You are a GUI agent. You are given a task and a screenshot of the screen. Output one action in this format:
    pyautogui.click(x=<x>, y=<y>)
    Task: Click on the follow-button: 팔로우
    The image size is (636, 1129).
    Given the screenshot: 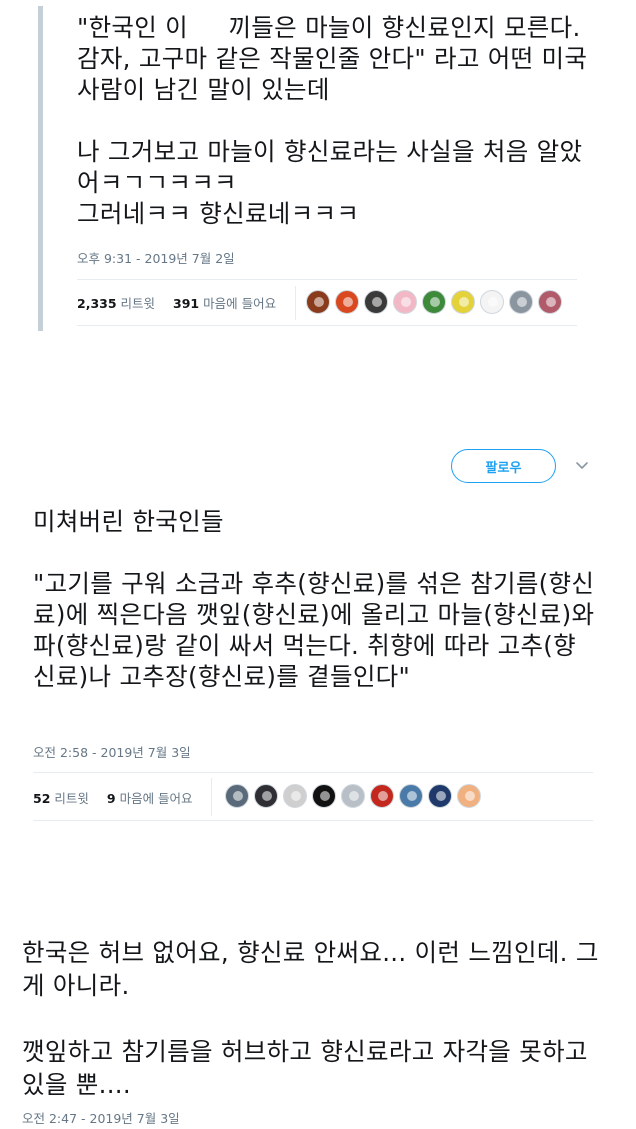 What is the action you would take?
    pyautogui.click(x=503, y=466)
    